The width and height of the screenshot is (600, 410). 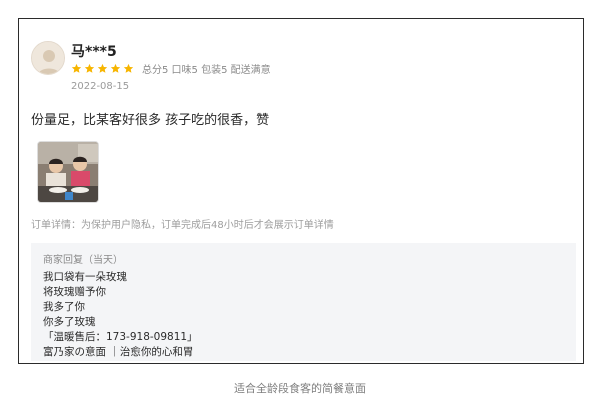 What do you see at coordinates (206, 70) in the screenshot?
I see `ratings-breakdown: 总分5 口味5 包装5 配送满意` at bounding box center [206, 70].